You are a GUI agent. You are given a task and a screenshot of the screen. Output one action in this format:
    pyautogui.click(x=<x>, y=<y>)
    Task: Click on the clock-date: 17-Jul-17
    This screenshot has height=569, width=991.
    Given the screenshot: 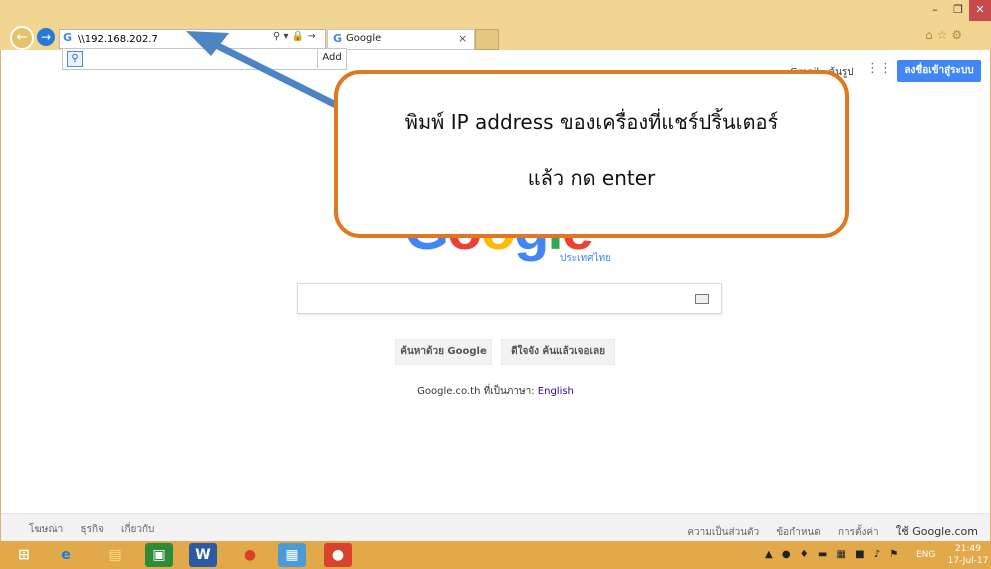 What is the action you would take?
    pyautogui.click(x=968, y=561)
    